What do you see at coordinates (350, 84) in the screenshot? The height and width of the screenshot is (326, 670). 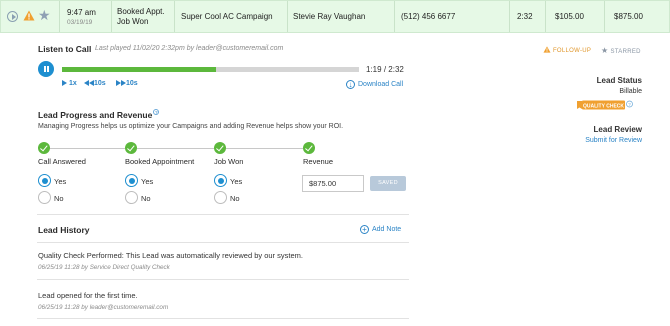 I see `download-icon: ↓` at bounding box center [350, 84].